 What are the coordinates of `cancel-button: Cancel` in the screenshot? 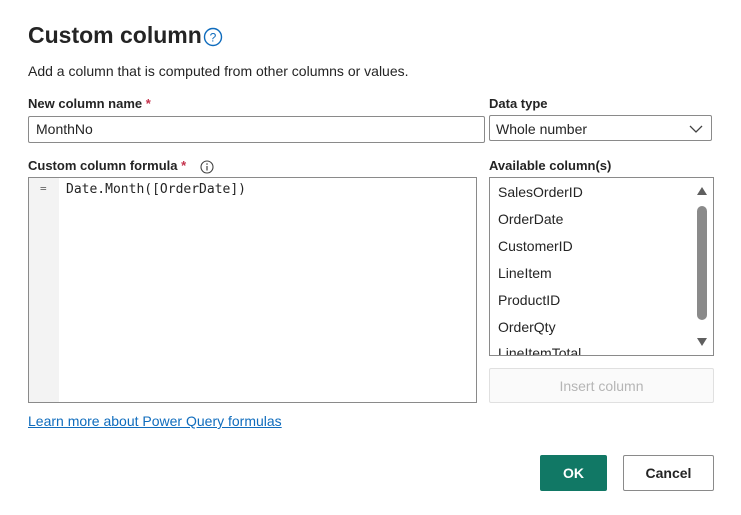 It's located at (668, 473).